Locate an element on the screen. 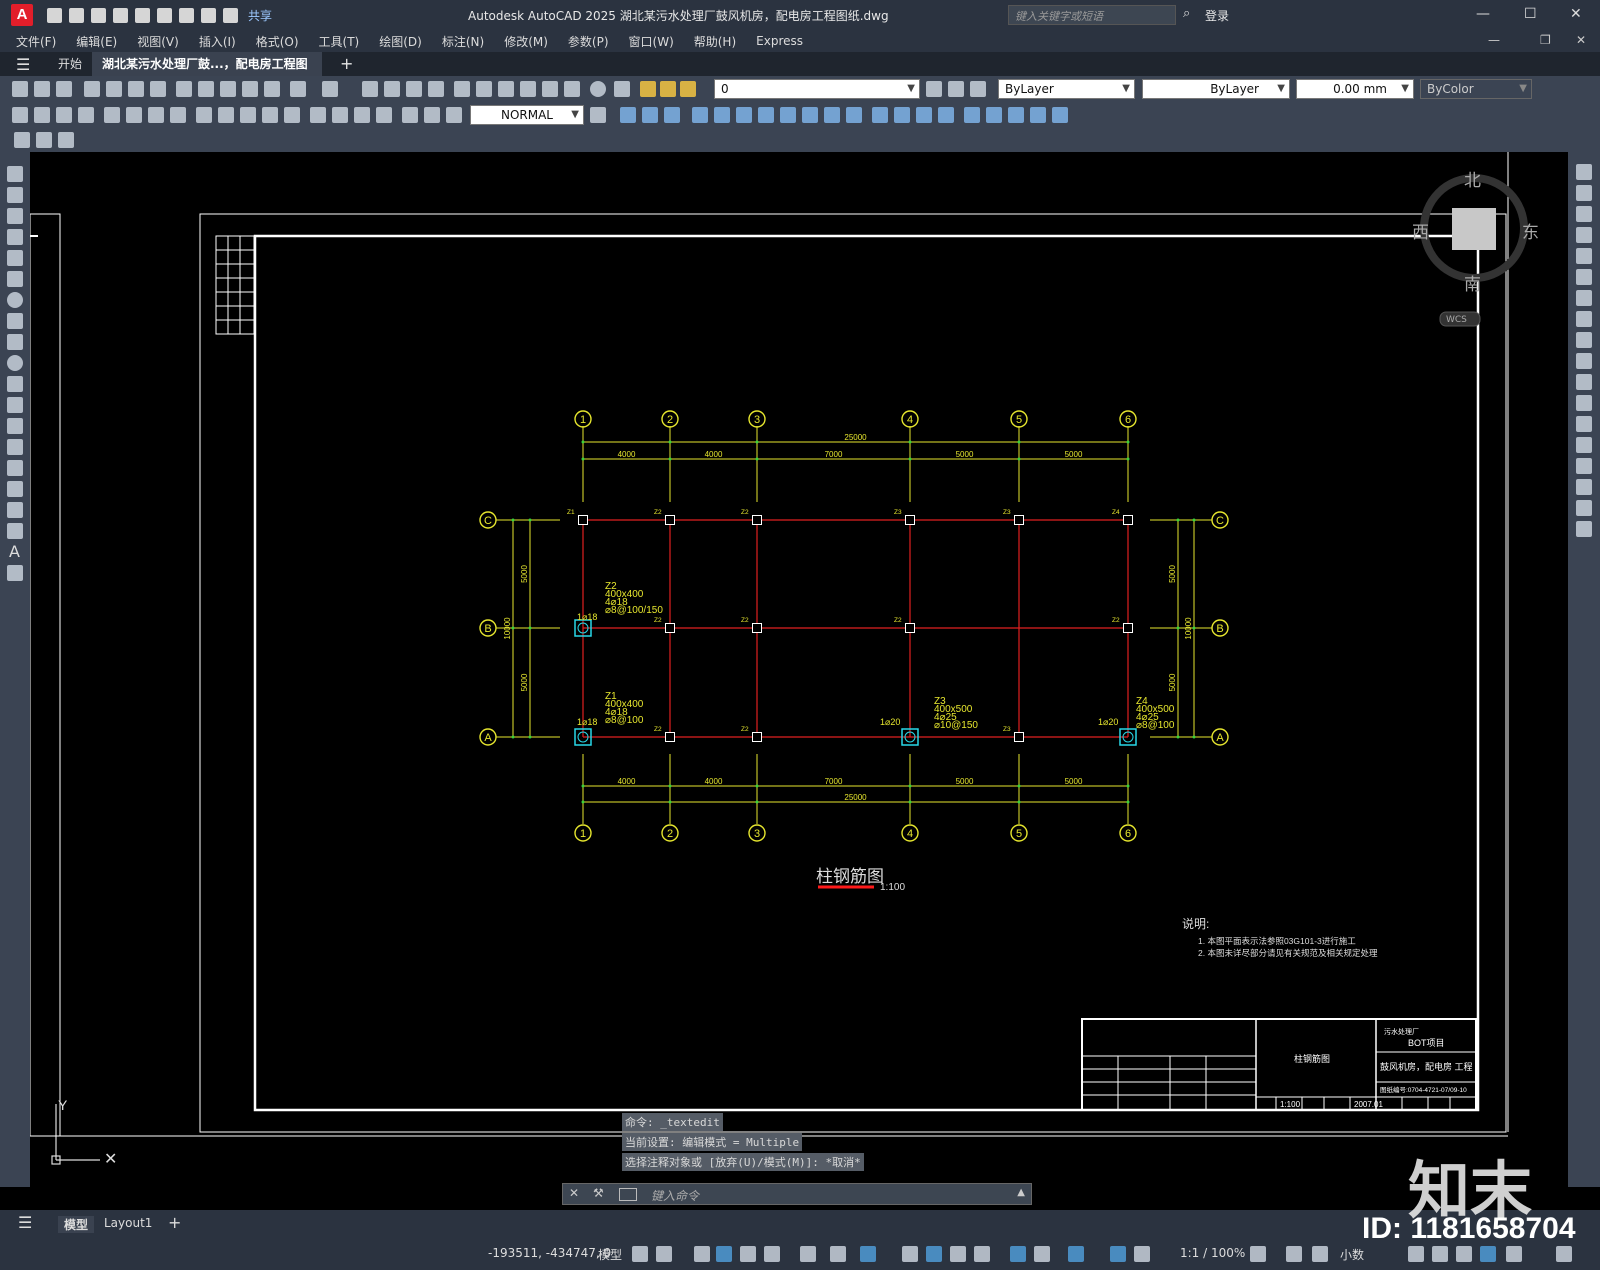 The image size is (1600, 1270). rotate-icon is located at coordinates (1584, 298).